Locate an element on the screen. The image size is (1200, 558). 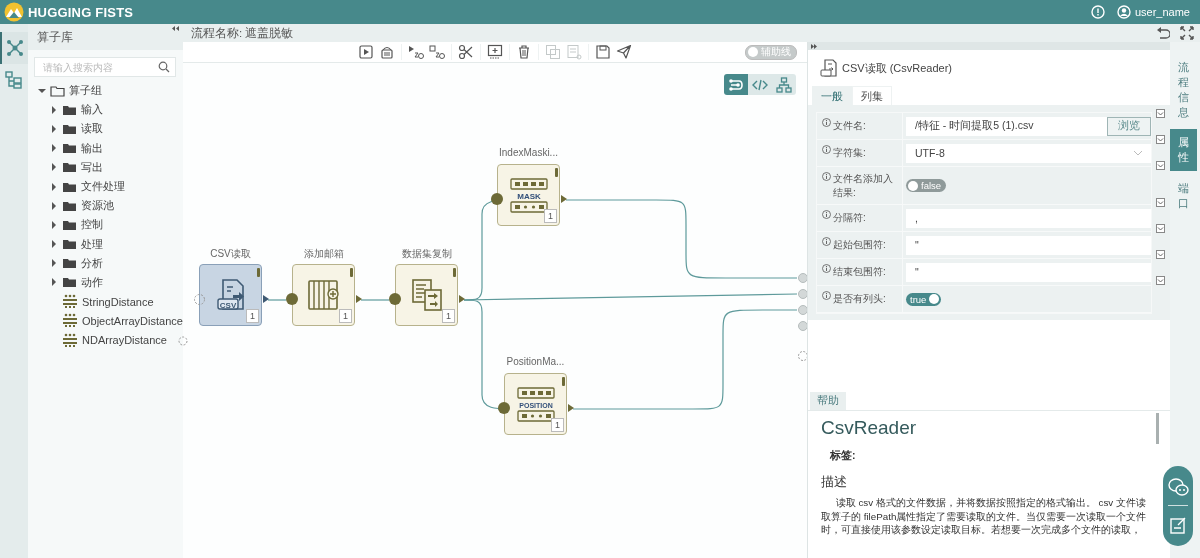
tree-item: StringDistance is located at coordinates (105, 302).